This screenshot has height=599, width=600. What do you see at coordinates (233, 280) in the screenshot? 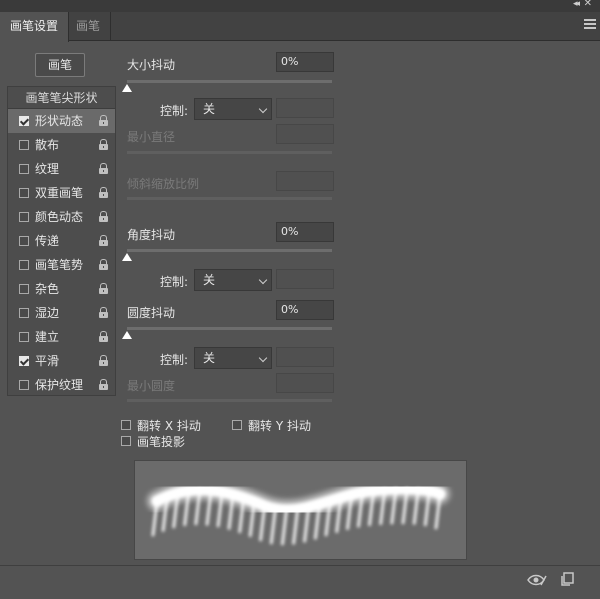
I see `angle-control-select: 关` at bounding box center [233, 280].